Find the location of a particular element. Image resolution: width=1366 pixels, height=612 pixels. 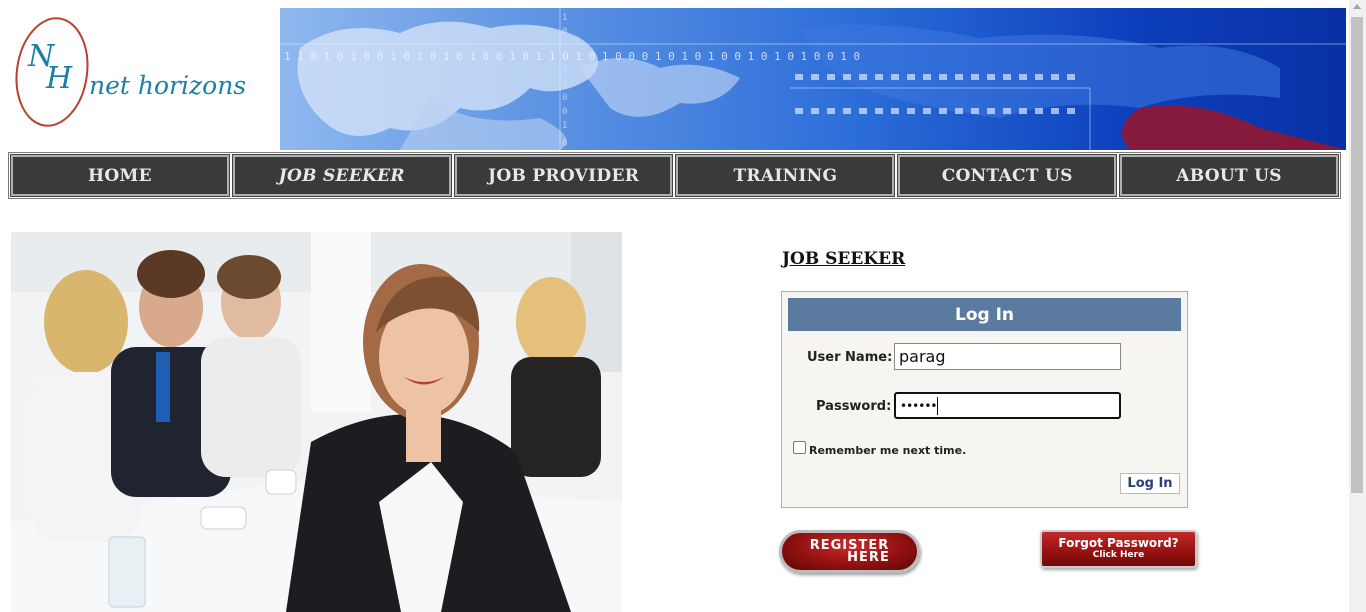

brand-text: net horizons is located at coordinates (167, 85).